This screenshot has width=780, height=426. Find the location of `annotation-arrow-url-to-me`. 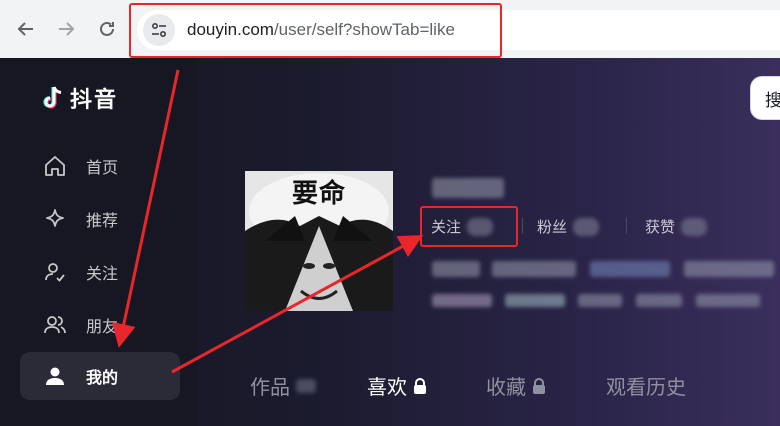

annotation-arrow-url-to-me is located at coordinates (146, 208).